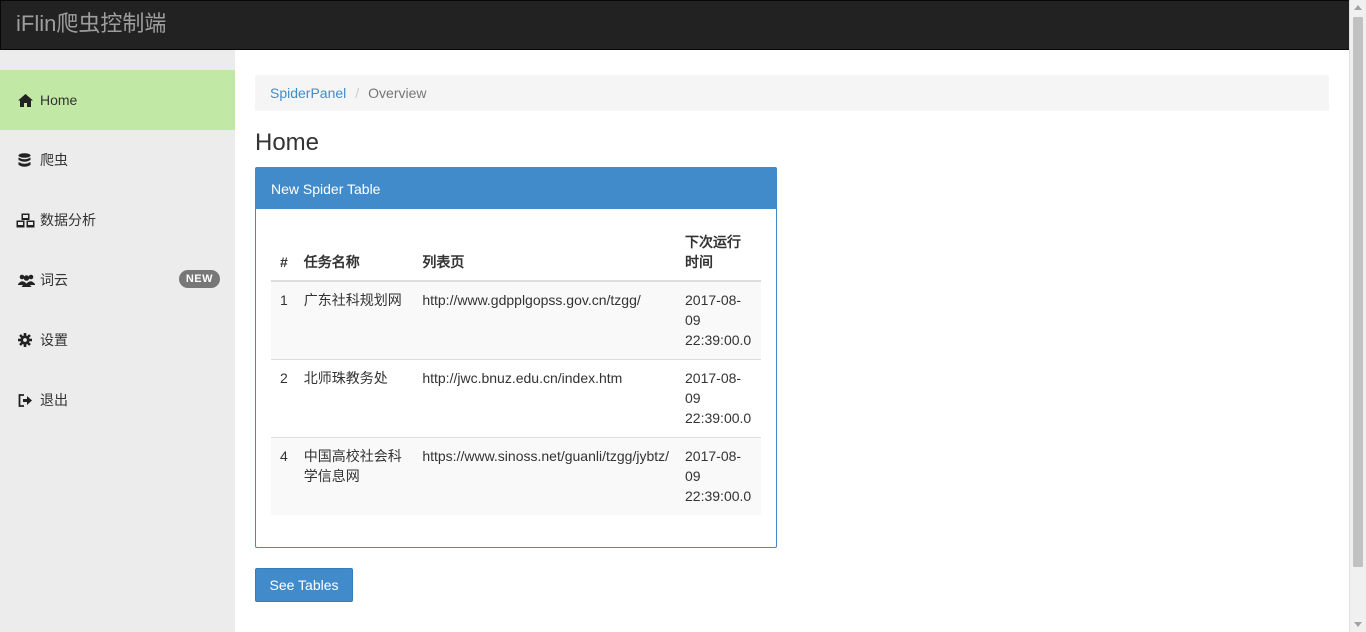 This screenshot has height=632, width=1366. Describe the element at coordinates (546, 320) in the screenshot. I see `row-list-page-url: http://www.gdpplgopss.gov.cn/tzgg/` at that location.